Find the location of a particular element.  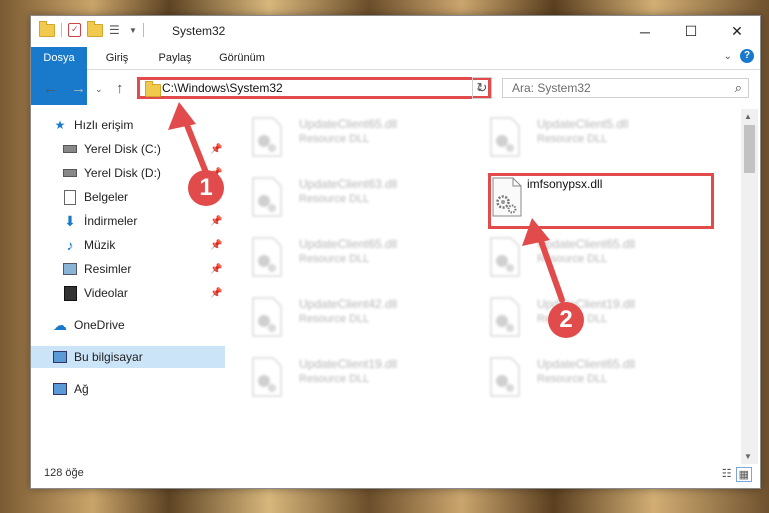

status-item-count: 128 öğe is located at coordinates (64, 473).